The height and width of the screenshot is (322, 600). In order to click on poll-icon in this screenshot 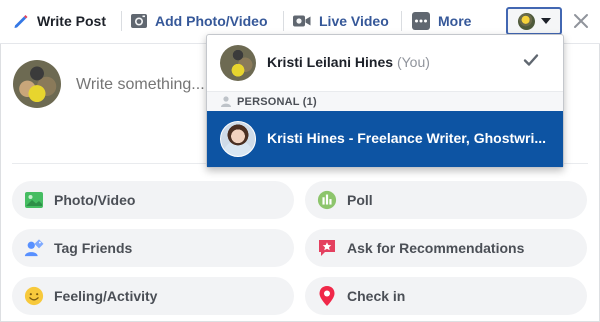, I will do `click(327, 200)`.